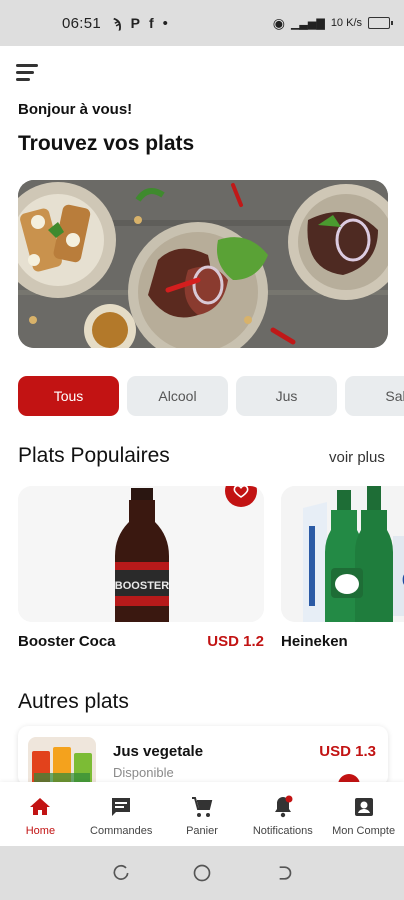 The height and width of the screenshot is (900, 404). Describe the element at coordinates (106, 143) in the screenshot. I see `page-title: Trouvez vos plats` at that location.